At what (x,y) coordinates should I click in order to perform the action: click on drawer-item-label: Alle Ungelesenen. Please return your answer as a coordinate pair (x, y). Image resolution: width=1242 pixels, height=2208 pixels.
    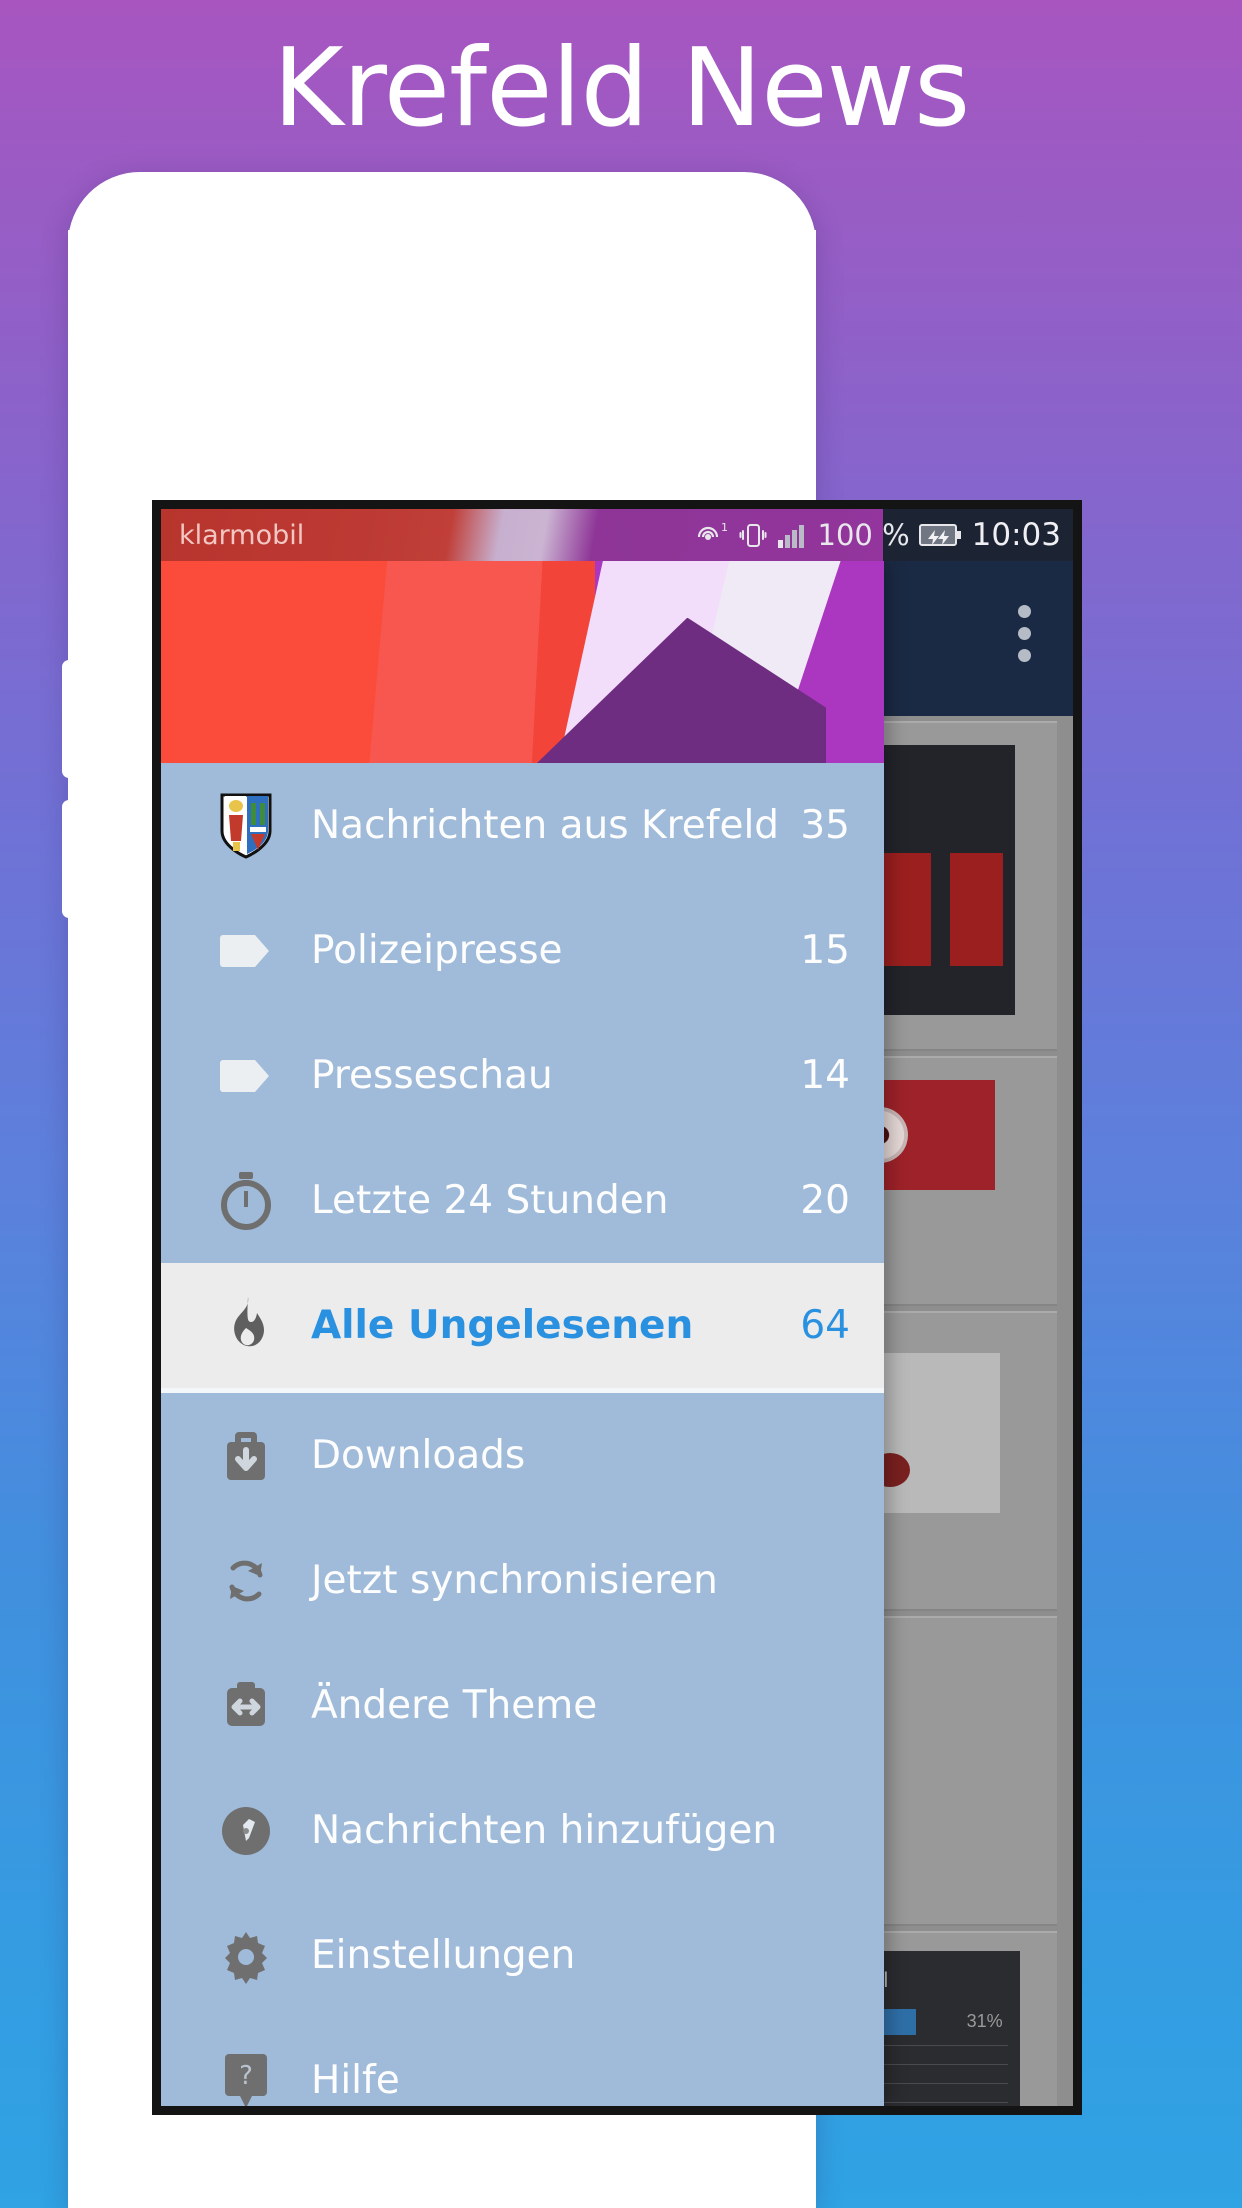
    Looking at the image, I should click on (502, 1325).